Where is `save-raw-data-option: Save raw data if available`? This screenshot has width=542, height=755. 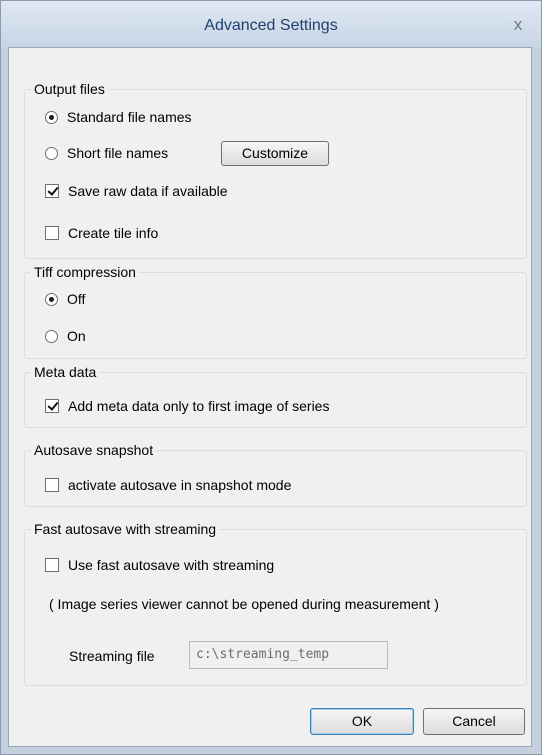
save-raw-data-option: Save raw data if available is located at coordinates (136, 191).